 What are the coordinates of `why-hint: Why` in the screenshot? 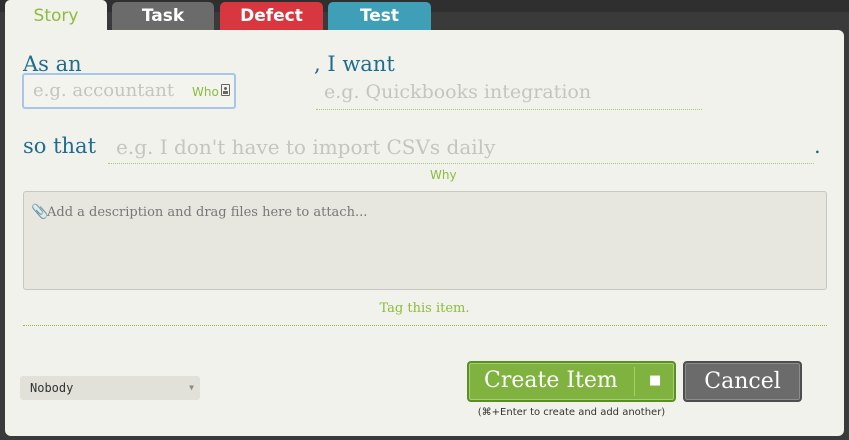 It's located at (443, 175).